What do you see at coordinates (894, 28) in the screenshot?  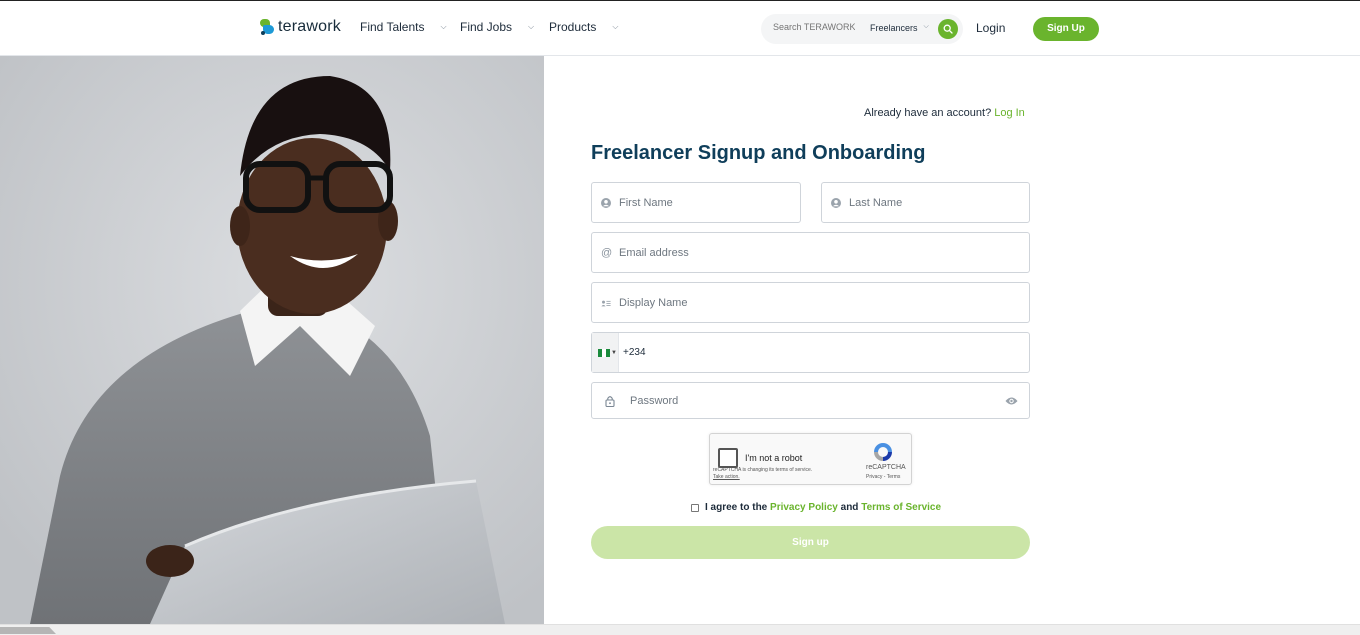 I see `search-category-value: Freelancers` at bounding box center [894, 28].